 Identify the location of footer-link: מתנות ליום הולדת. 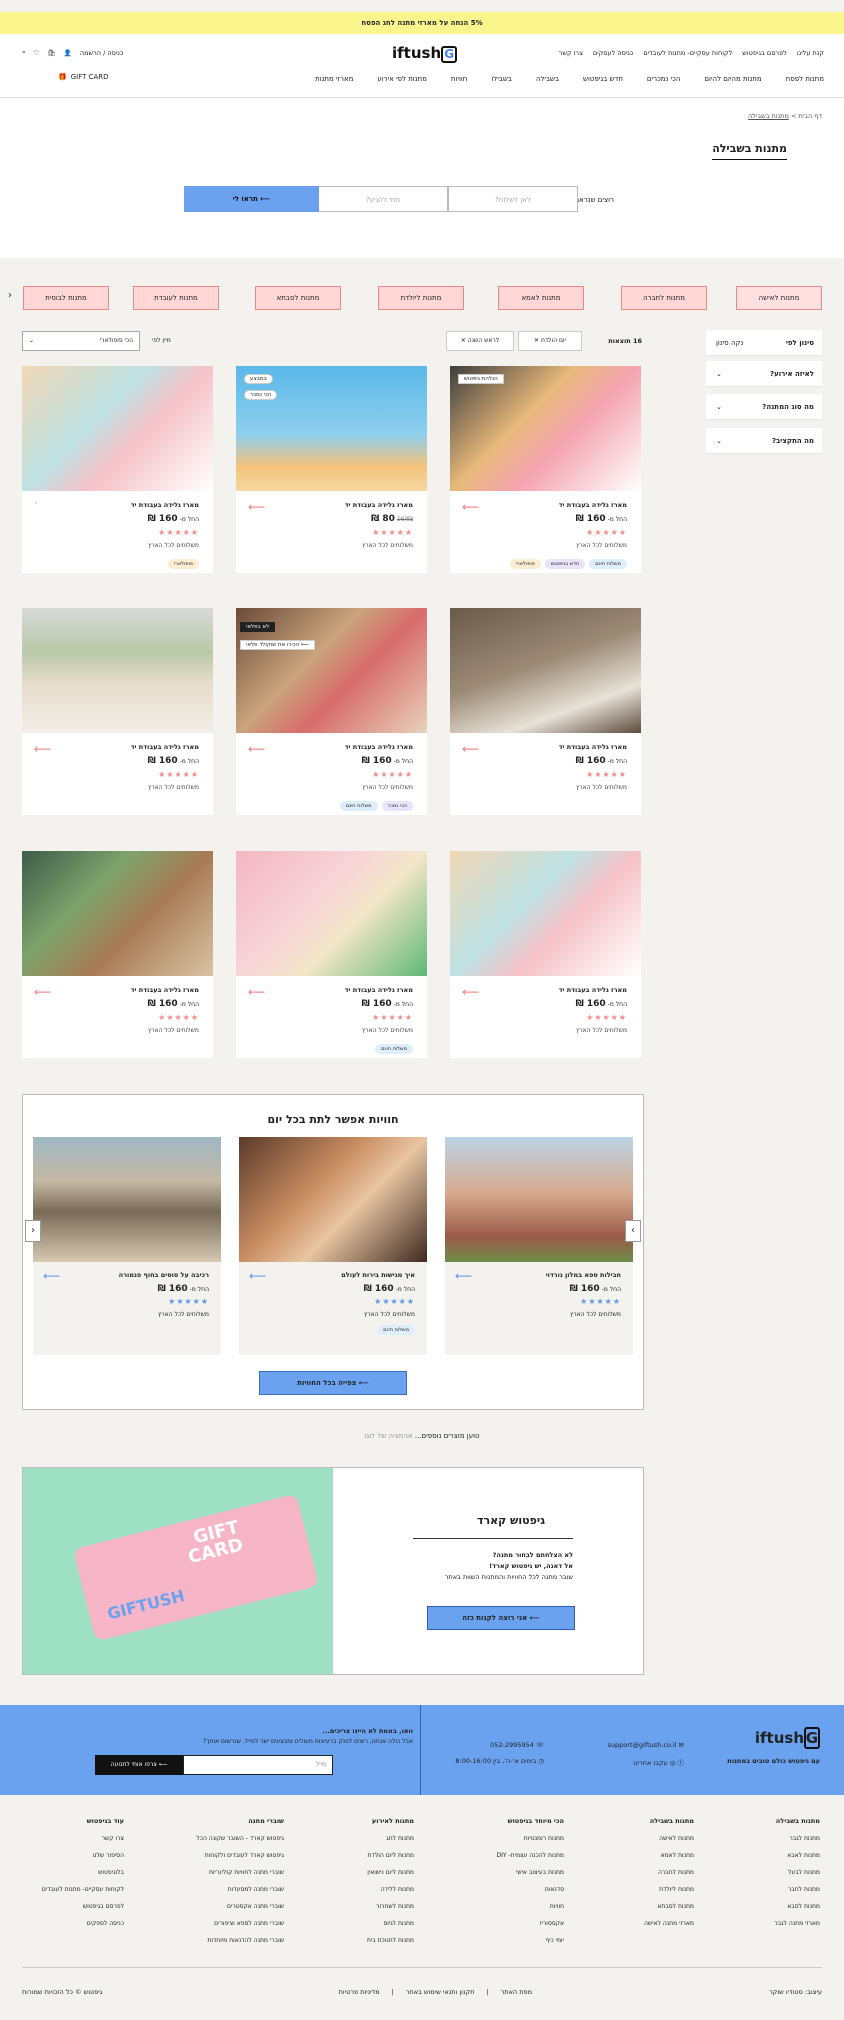
(390, 1855).